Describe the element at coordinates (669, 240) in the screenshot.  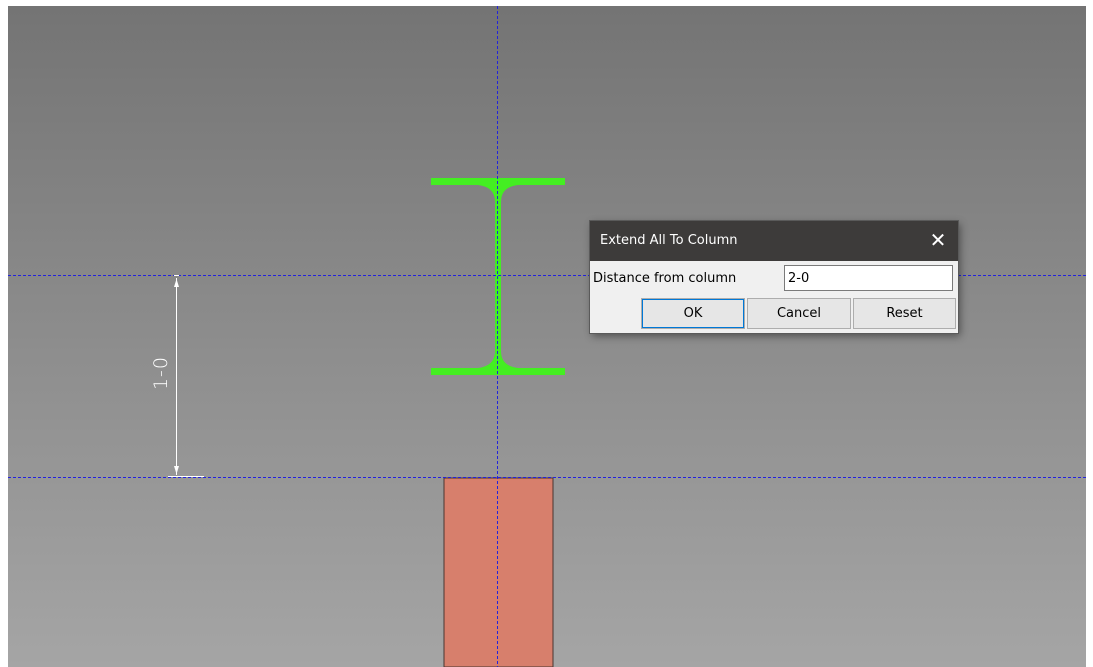
I see `dialog-title: Extend All To Column` at that location.